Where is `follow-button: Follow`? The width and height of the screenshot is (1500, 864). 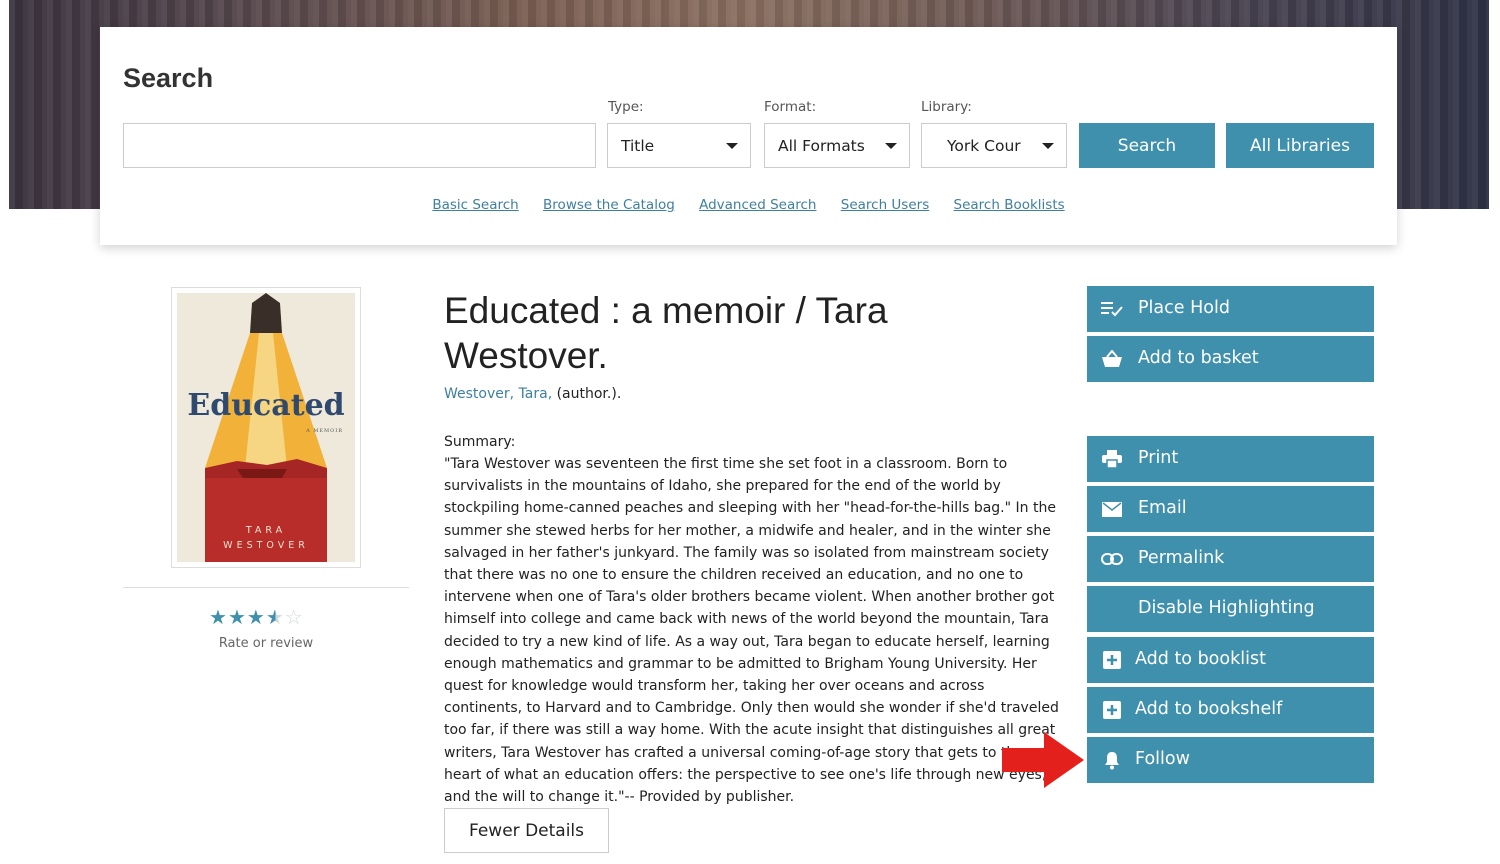 follow-button: Follow is located at coordinates (1230, 760).